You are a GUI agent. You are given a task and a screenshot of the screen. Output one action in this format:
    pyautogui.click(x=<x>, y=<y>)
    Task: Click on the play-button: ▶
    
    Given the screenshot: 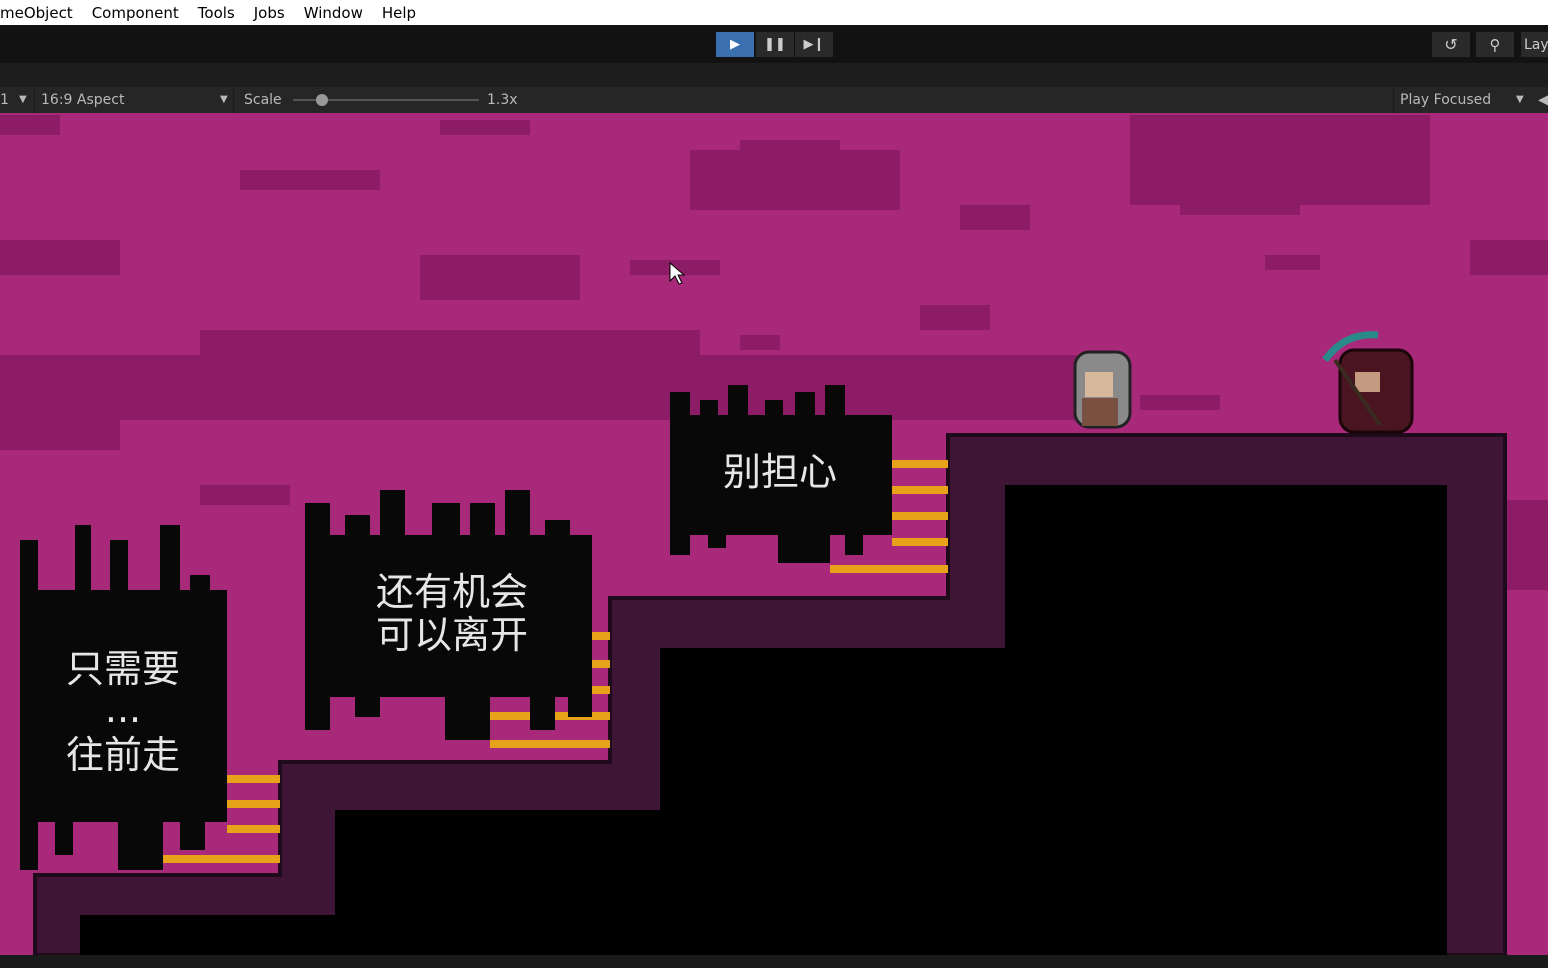 What is the action you would take?
    pyautogui.click(x=735, y=44)
    